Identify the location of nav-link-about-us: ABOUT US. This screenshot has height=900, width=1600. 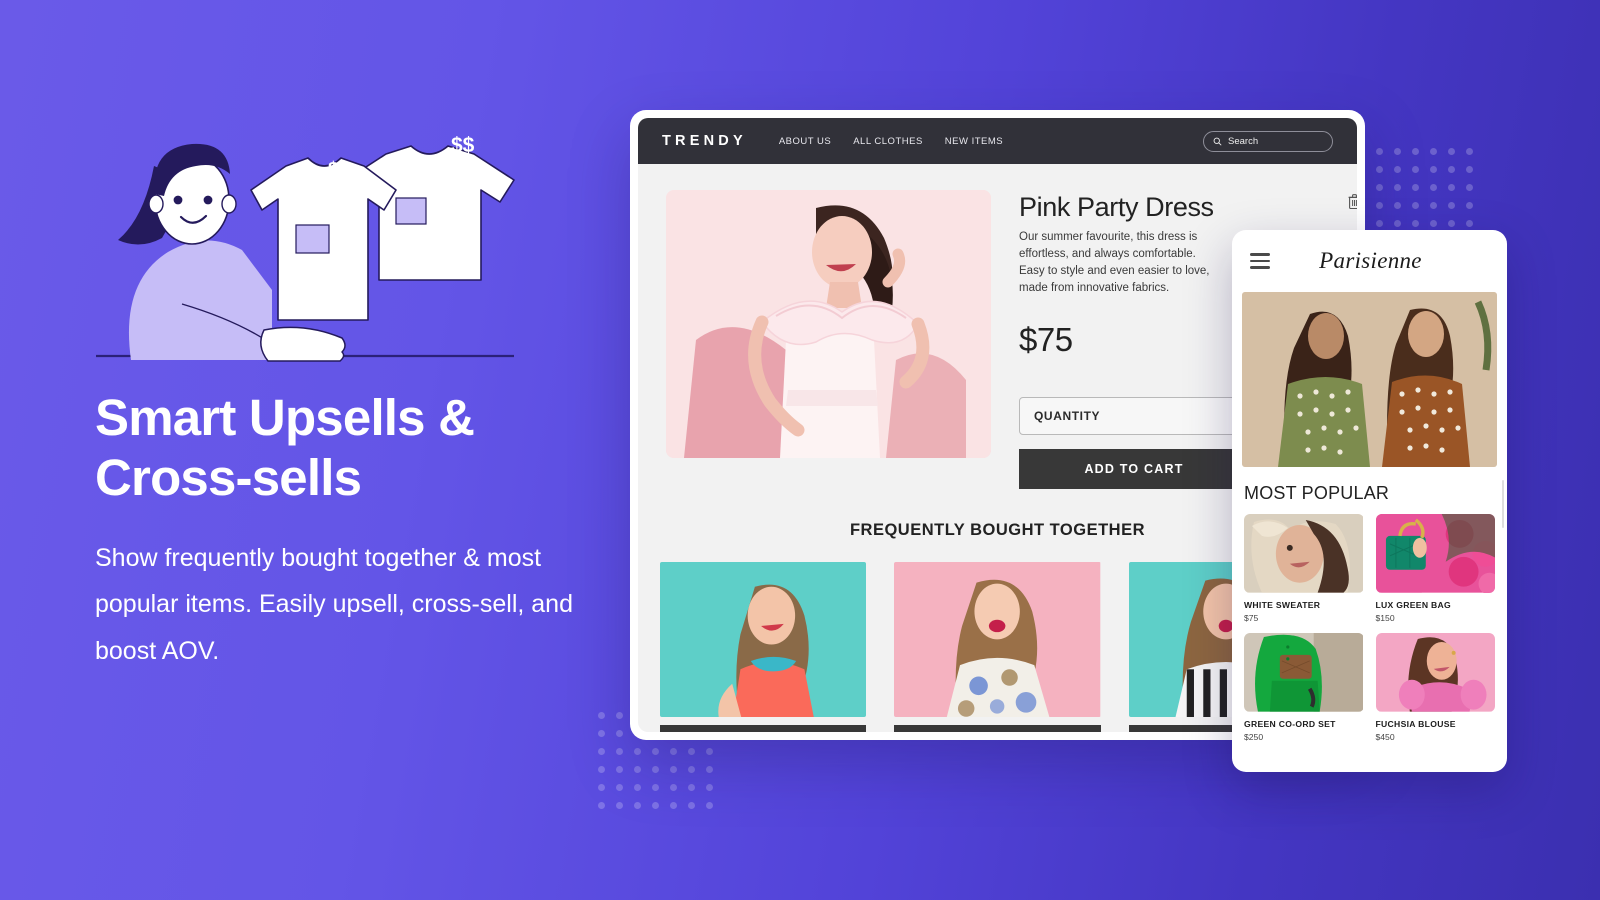
(805, 141).